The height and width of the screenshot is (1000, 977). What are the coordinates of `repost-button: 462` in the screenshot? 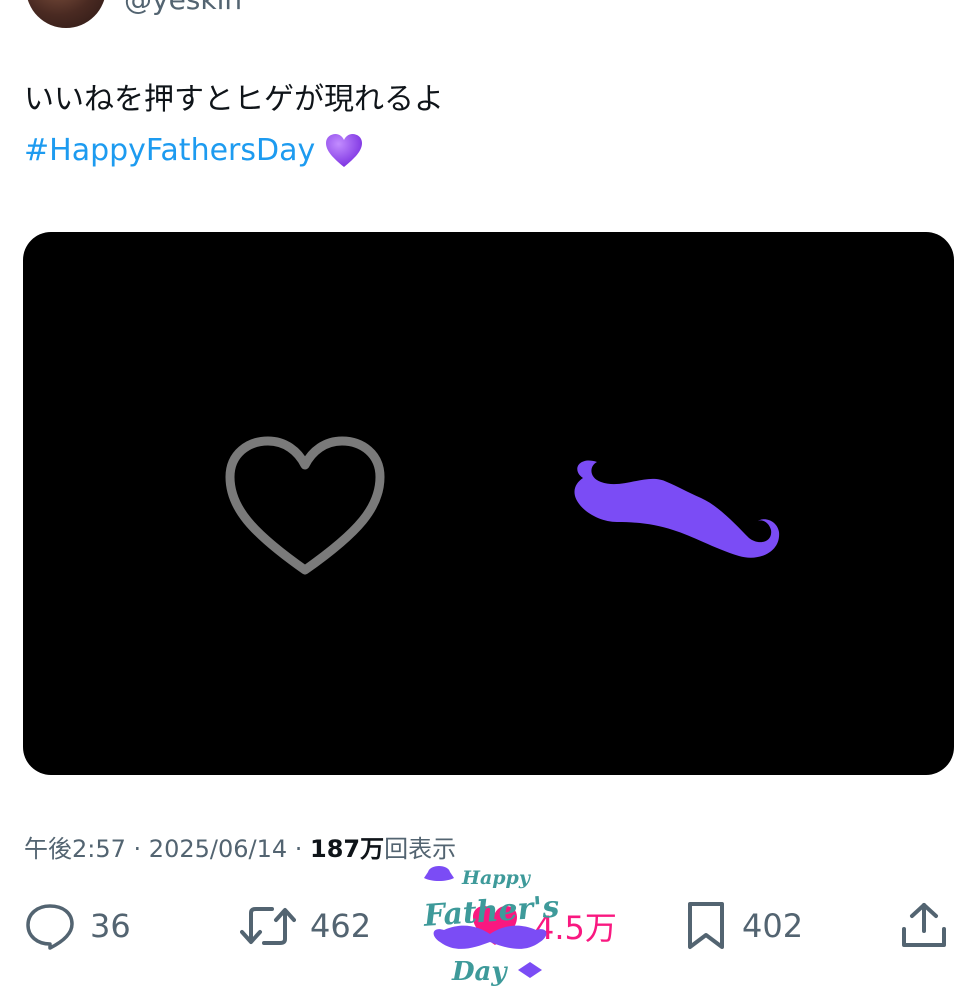 It's located at (305, 926).